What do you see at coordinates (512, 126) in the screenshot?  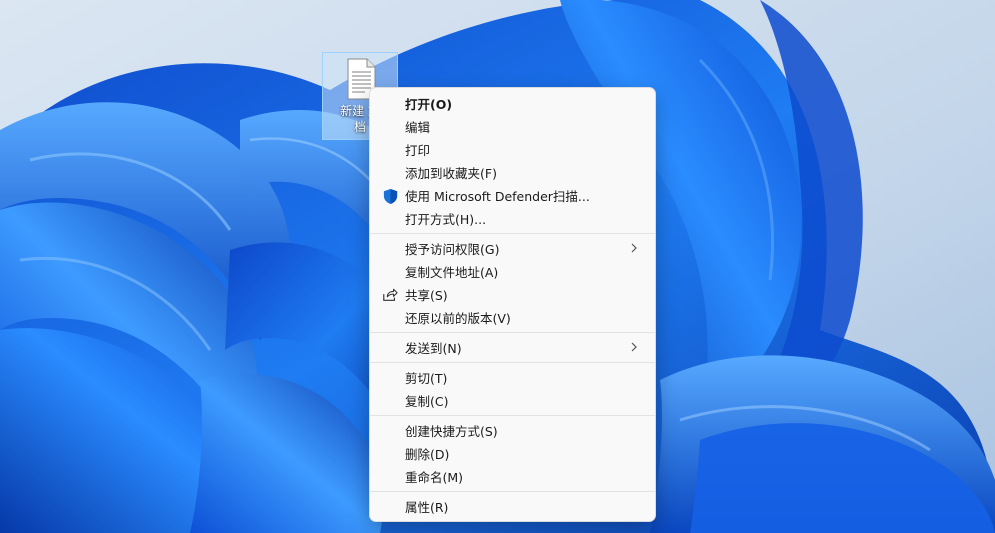 I see `menu-item-0-1: 编辑` at bounding box center [512, 126].